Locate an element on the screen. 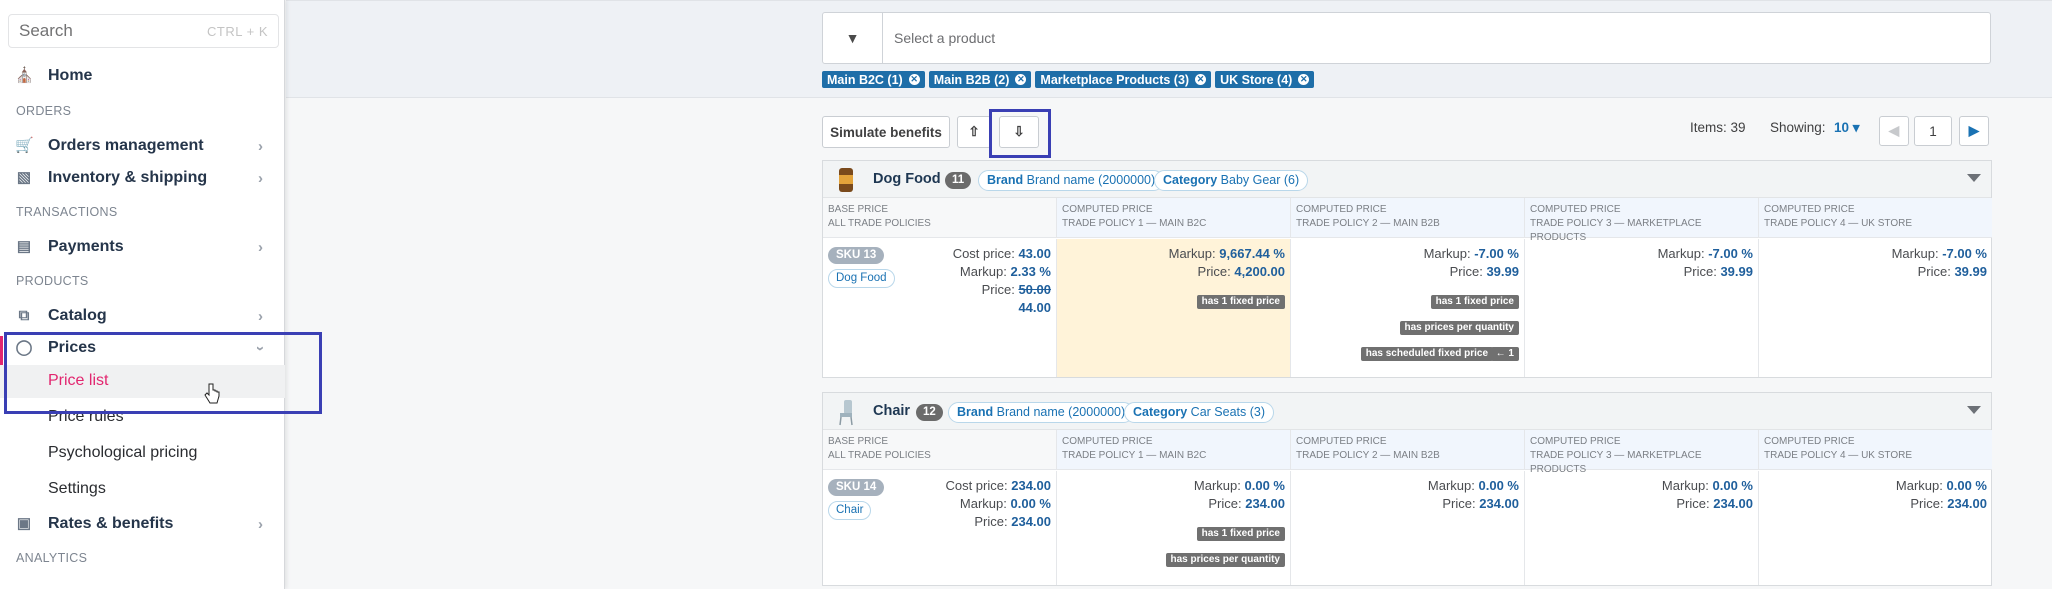 The image size is (2052, 589). search-input: Search CTRL + K is located at coordinates (143, 31).